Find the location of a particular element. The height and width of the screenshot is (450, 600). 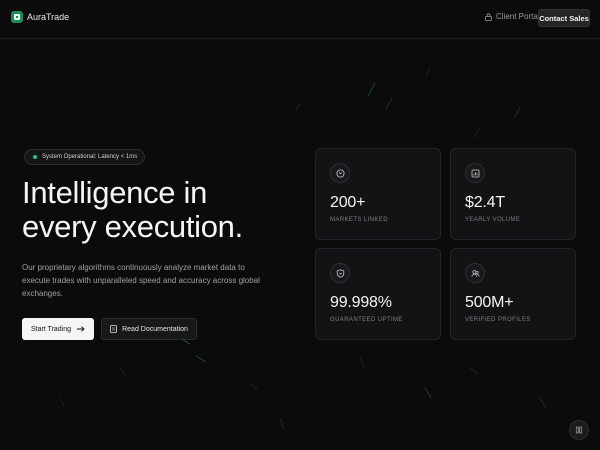

stat-card-profiles: 500M+ VERIFIED PROFILES is located at coordinates (513, 294).